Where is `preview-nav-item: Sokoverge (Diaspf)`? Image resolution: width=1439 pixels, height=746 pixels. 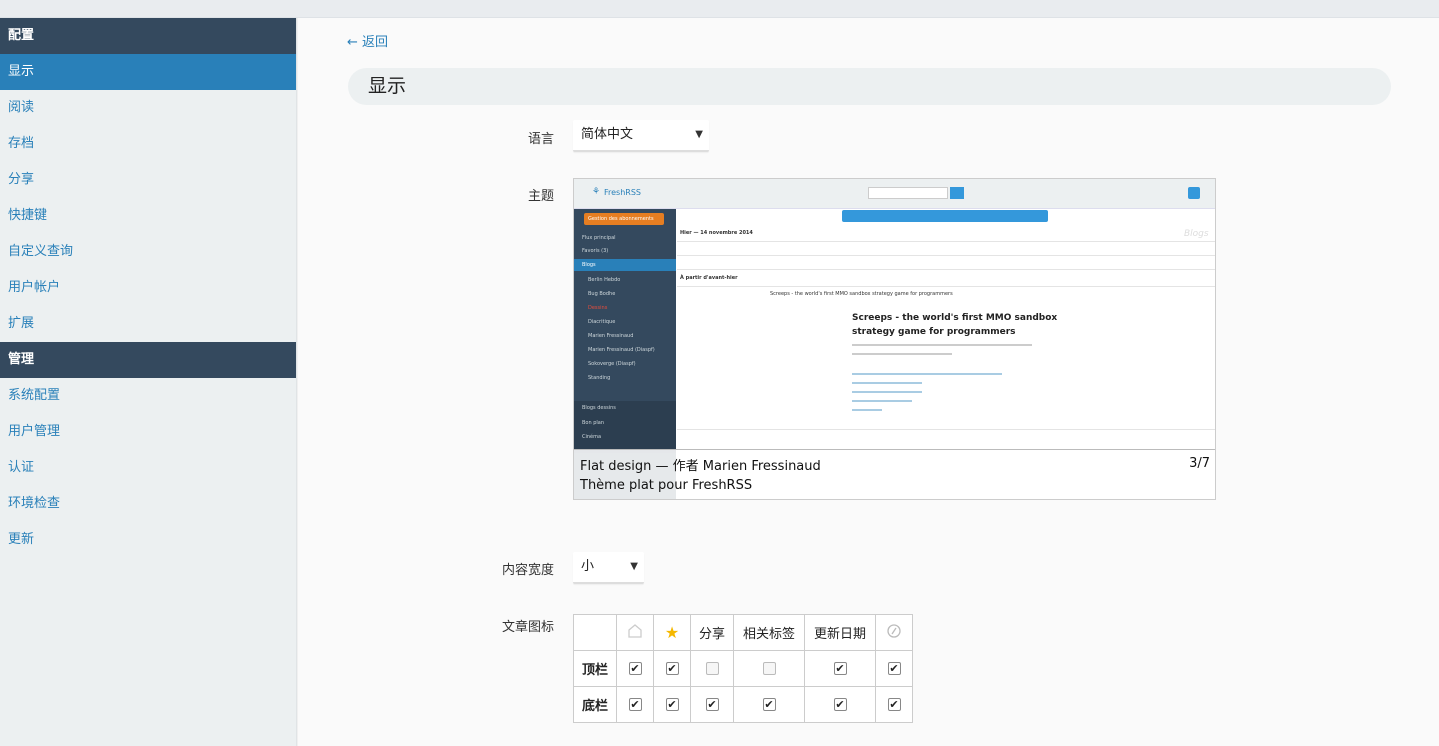
preview-nav-item: Sokoverge (Diaspf) is located at coordinates (612, 364).